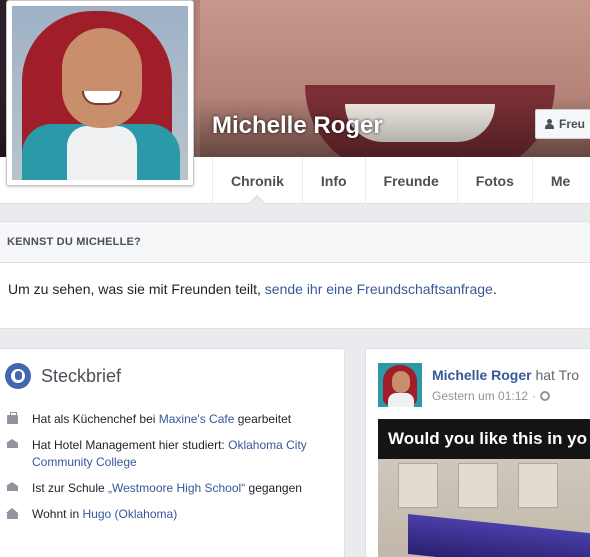  I want to click on friend-request-link: sende ihr eine Freundschaftsanfrage, so click(379, 289).